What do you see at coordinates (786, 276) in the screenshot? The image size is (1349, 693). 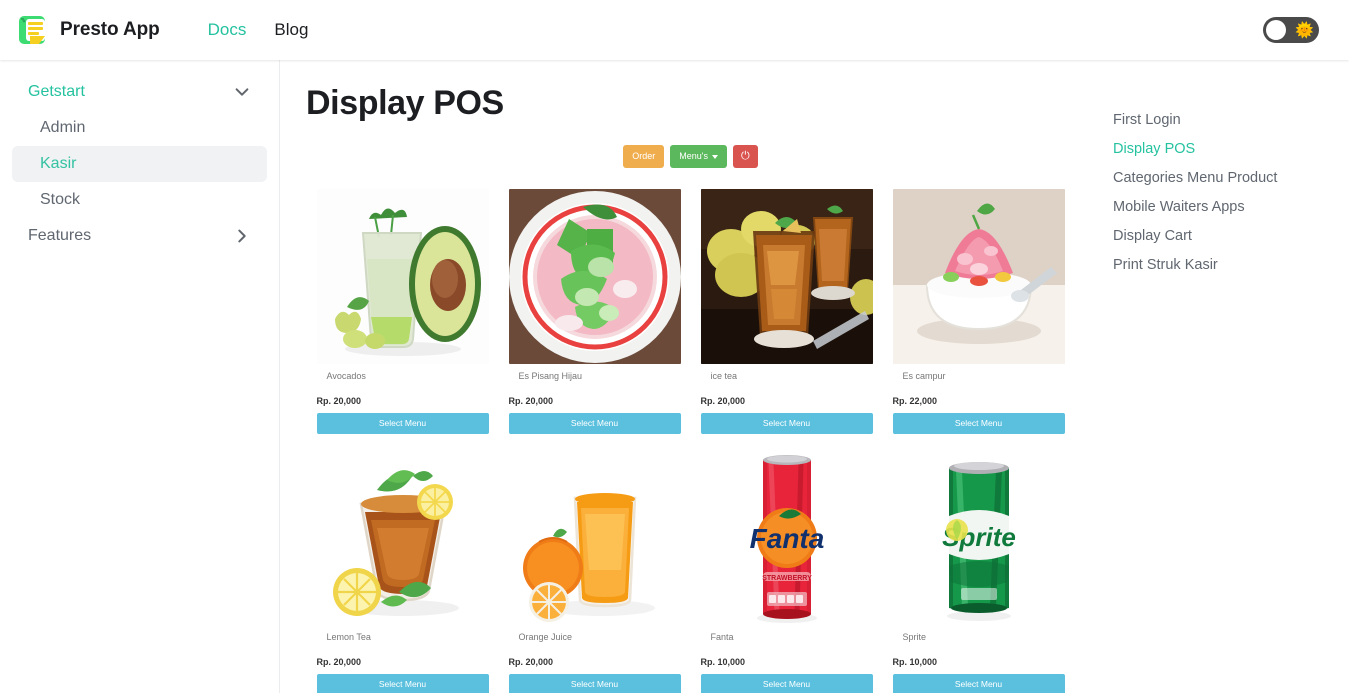 I see `product-image-ice-tea` at bounding box center [786, 276].